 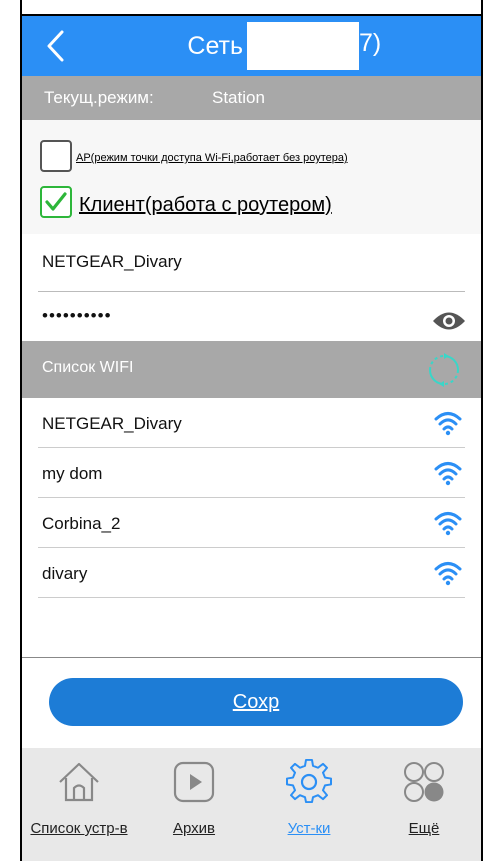 What do you see at coordinates (251, 573) in the screenshot?
I see `wifi-list-item: divary` at bounding box center [251, 573].